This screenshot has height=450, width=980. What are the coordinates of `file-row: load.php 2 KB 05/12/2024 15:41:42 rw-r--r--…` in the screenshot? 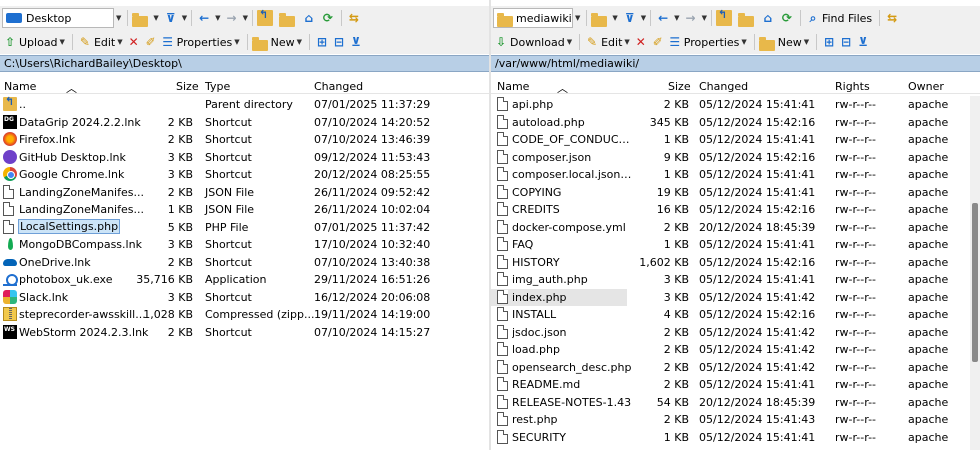 It's located at (735, 350).